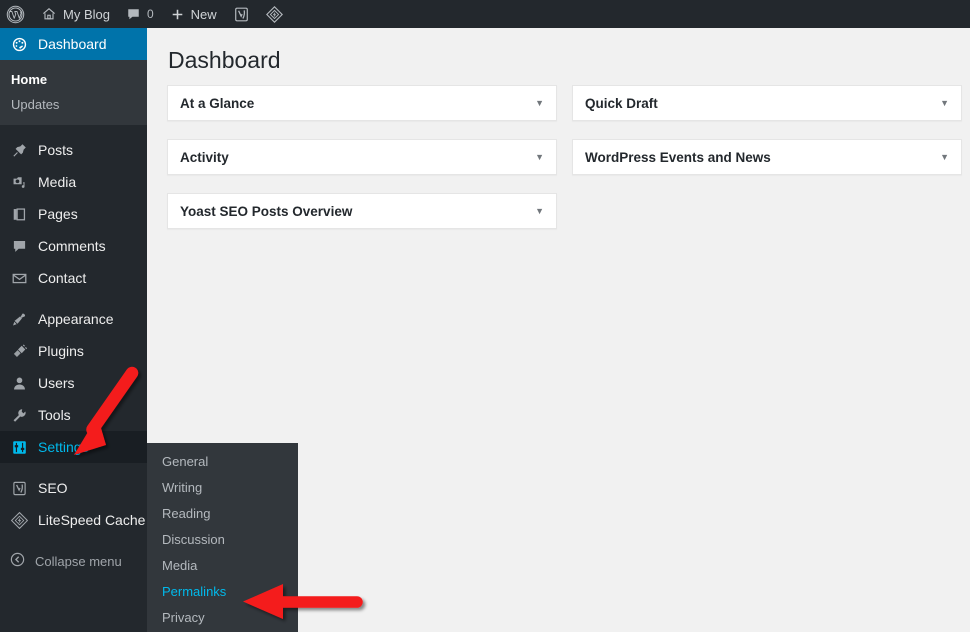 The image size is (970, 632). I want to click on adminbar-yoast-seo, so click(241, 14).